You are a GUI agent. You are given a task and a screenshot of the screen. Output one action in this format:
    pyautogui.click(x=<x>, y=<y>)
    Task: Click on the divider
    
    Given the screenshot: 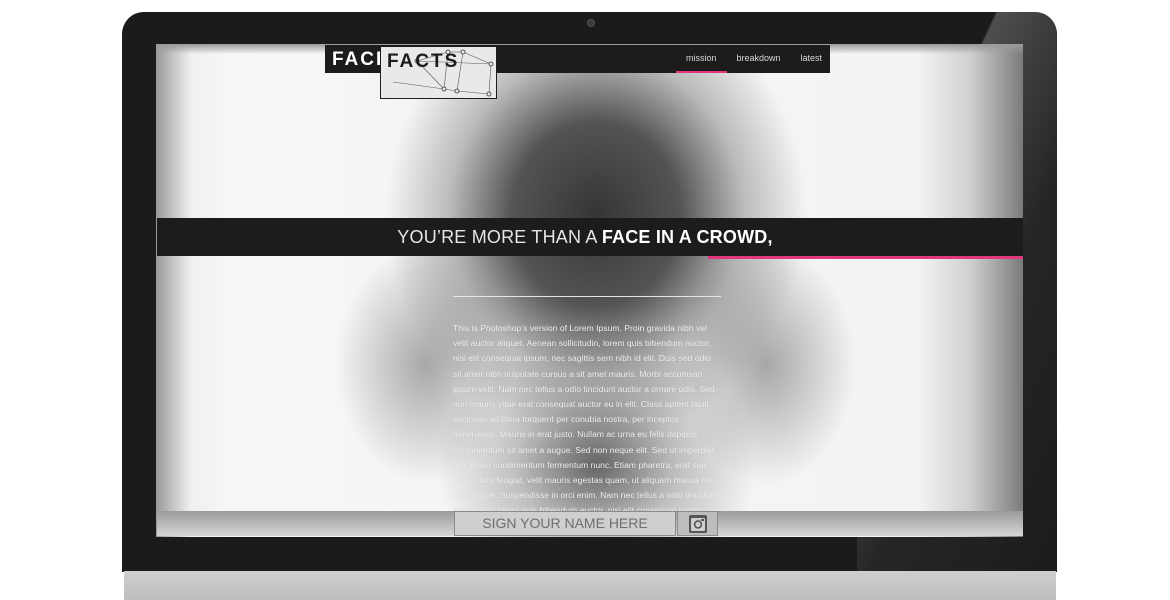 What is the action you would take?
    pyautogui.click(x=587, y=296)
    